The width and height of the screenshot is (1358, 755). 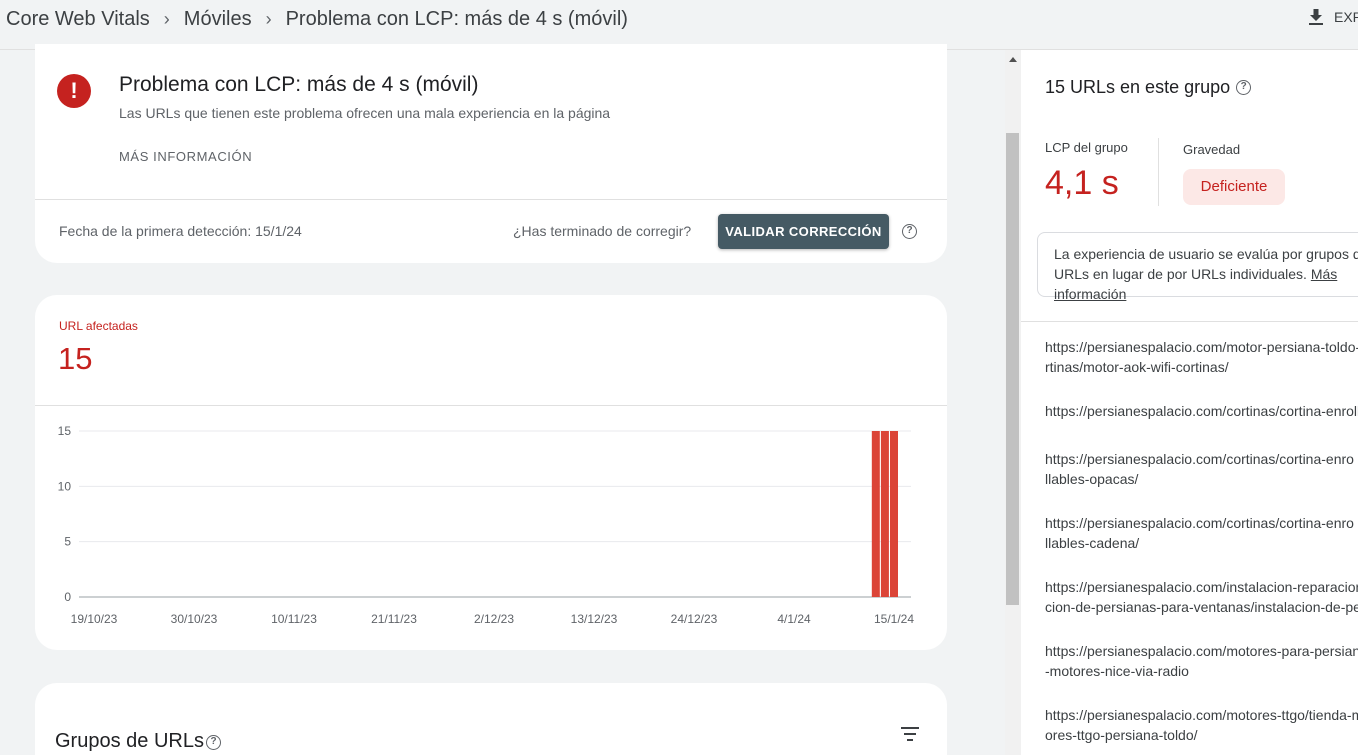 What do you see at coordinates (602, 231) in the screenshot?
I see `fixed-question: ¿Has terminado de corregir?` at bounding box center [602, 231].